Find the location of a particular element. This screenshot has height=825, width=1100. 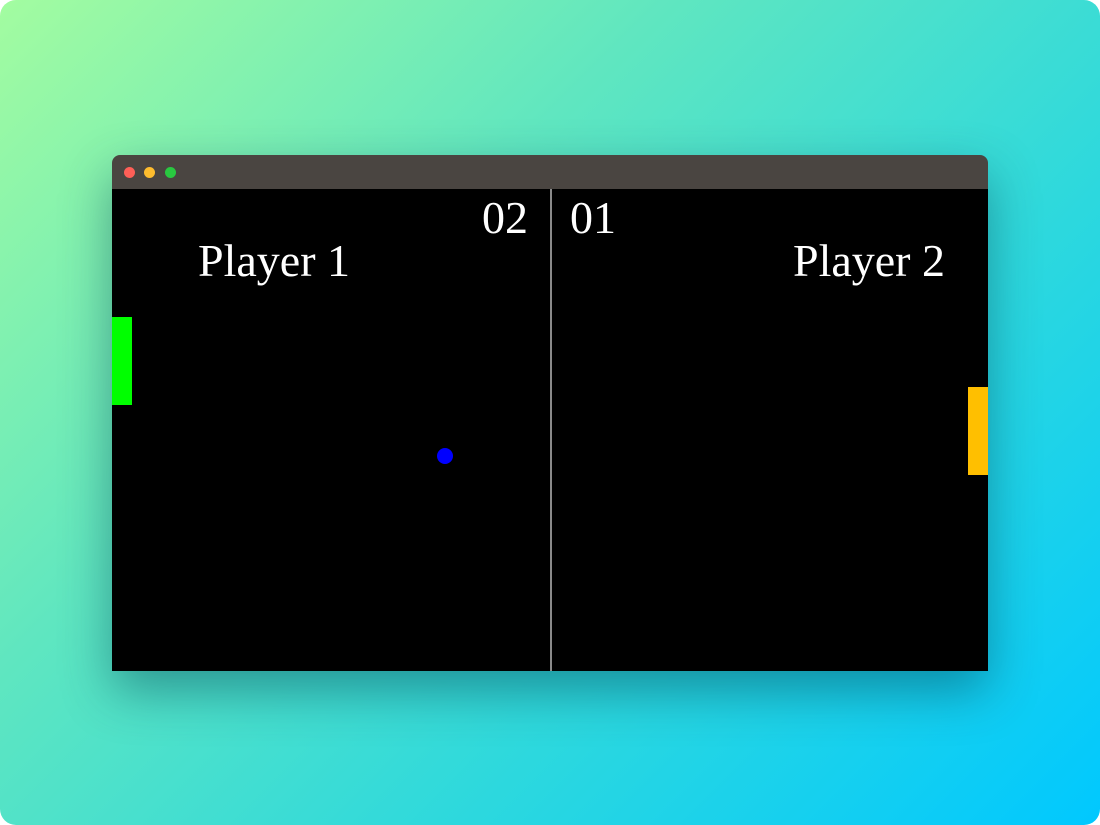

close-window-button is located at coordinates (129, 172).